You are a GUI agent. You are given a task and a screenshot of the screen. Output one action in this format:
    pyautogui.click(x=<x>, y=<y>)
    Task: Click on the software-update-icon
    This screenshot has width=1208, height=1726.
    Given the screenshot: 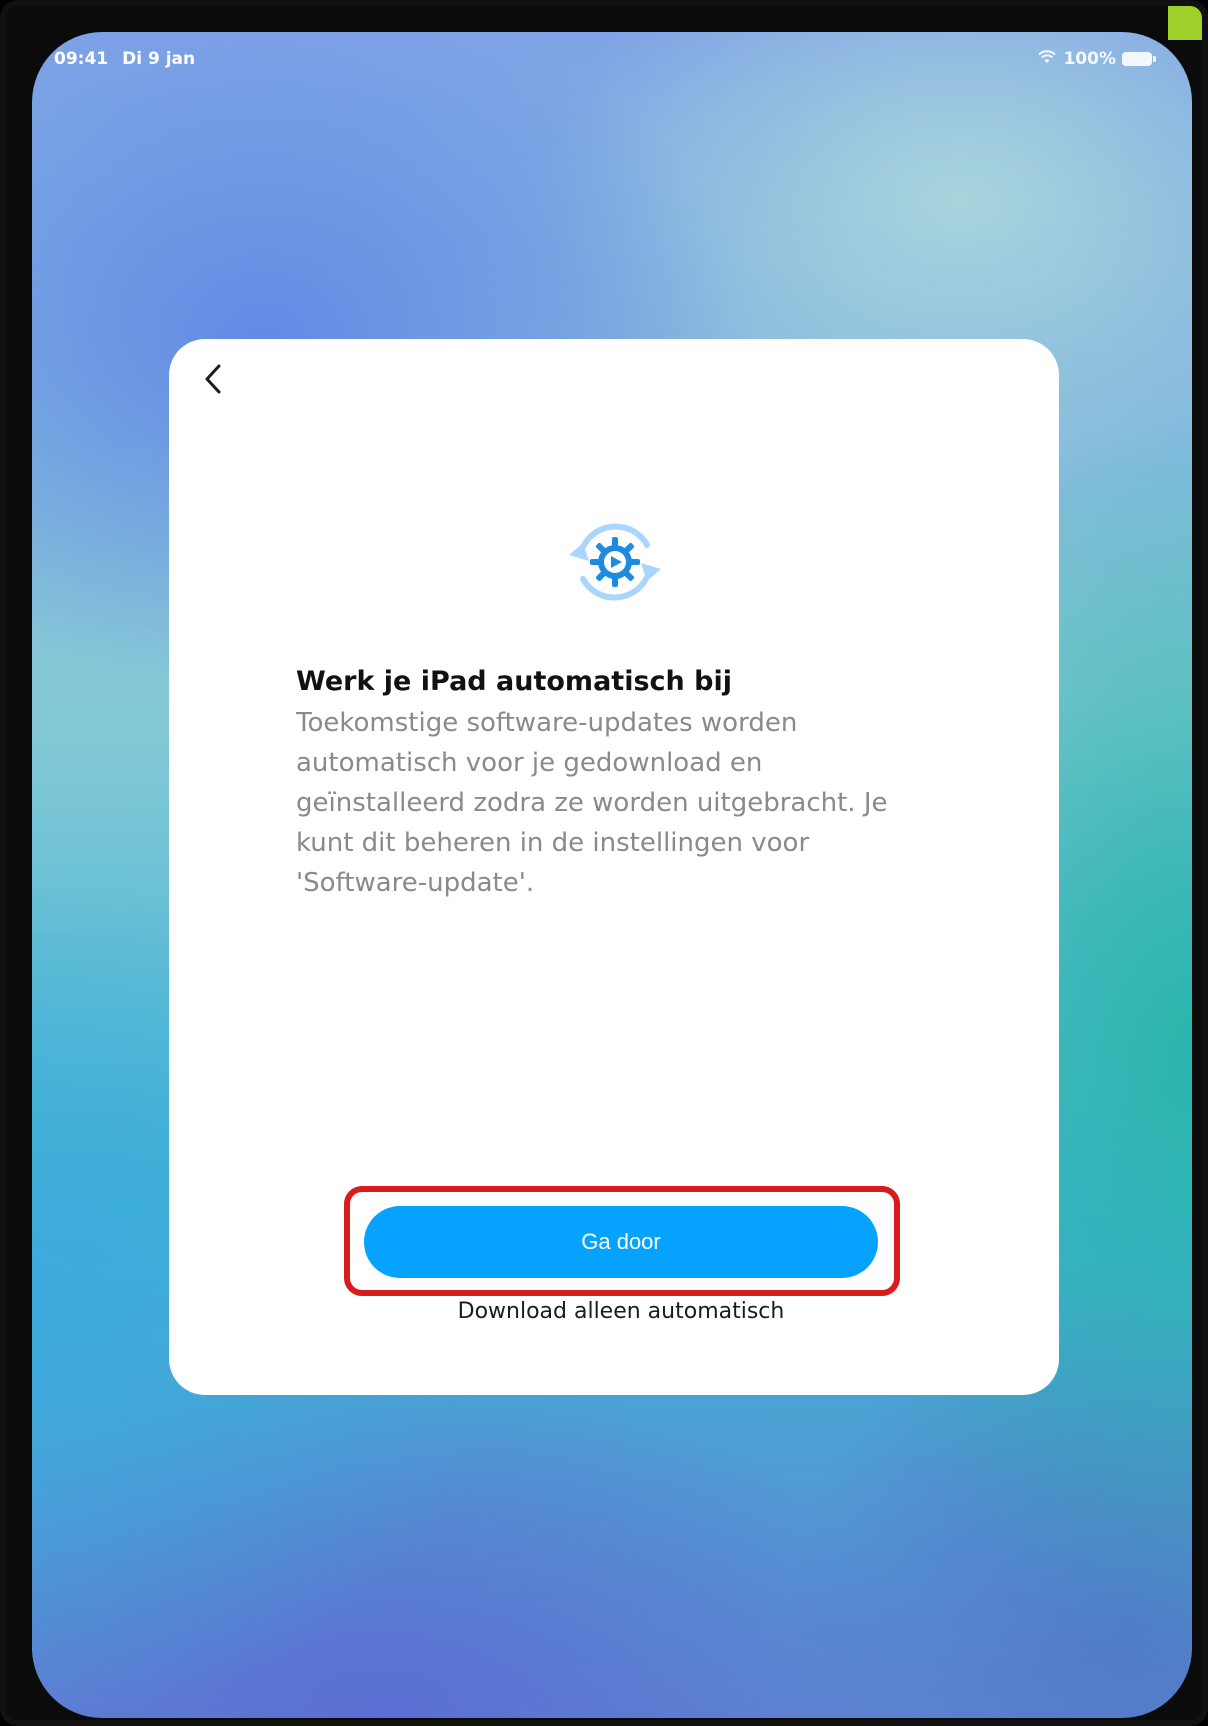 What is the action you would take?
    pyautogui.click(x=615, y=562)
    